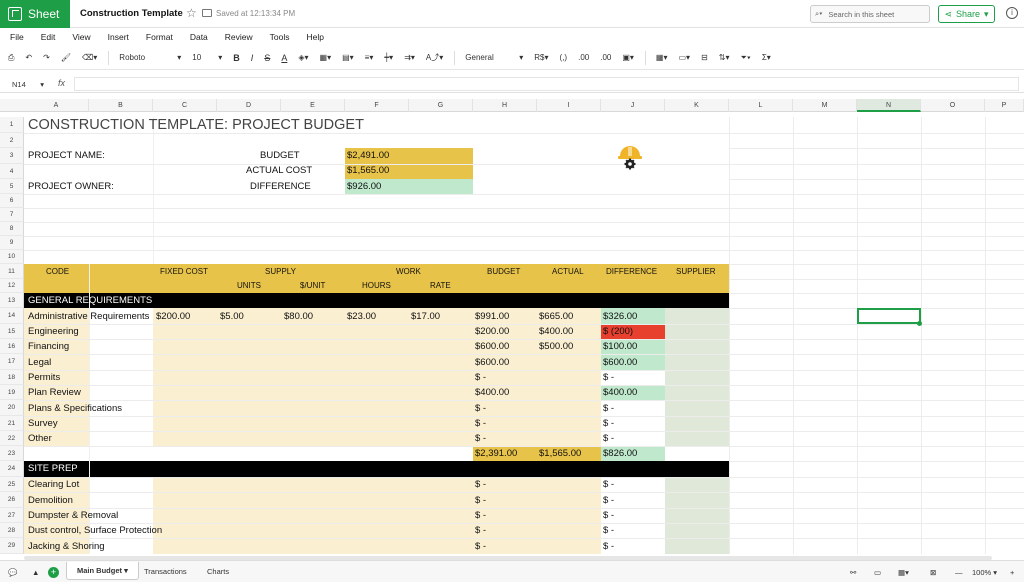 The width and height of the screenshot is (1024, 582). What do you see at coordinates (89, 57) in the screenshot?
I see `clear-format-icon: ⌫▾` at bounding box center [89, 57].